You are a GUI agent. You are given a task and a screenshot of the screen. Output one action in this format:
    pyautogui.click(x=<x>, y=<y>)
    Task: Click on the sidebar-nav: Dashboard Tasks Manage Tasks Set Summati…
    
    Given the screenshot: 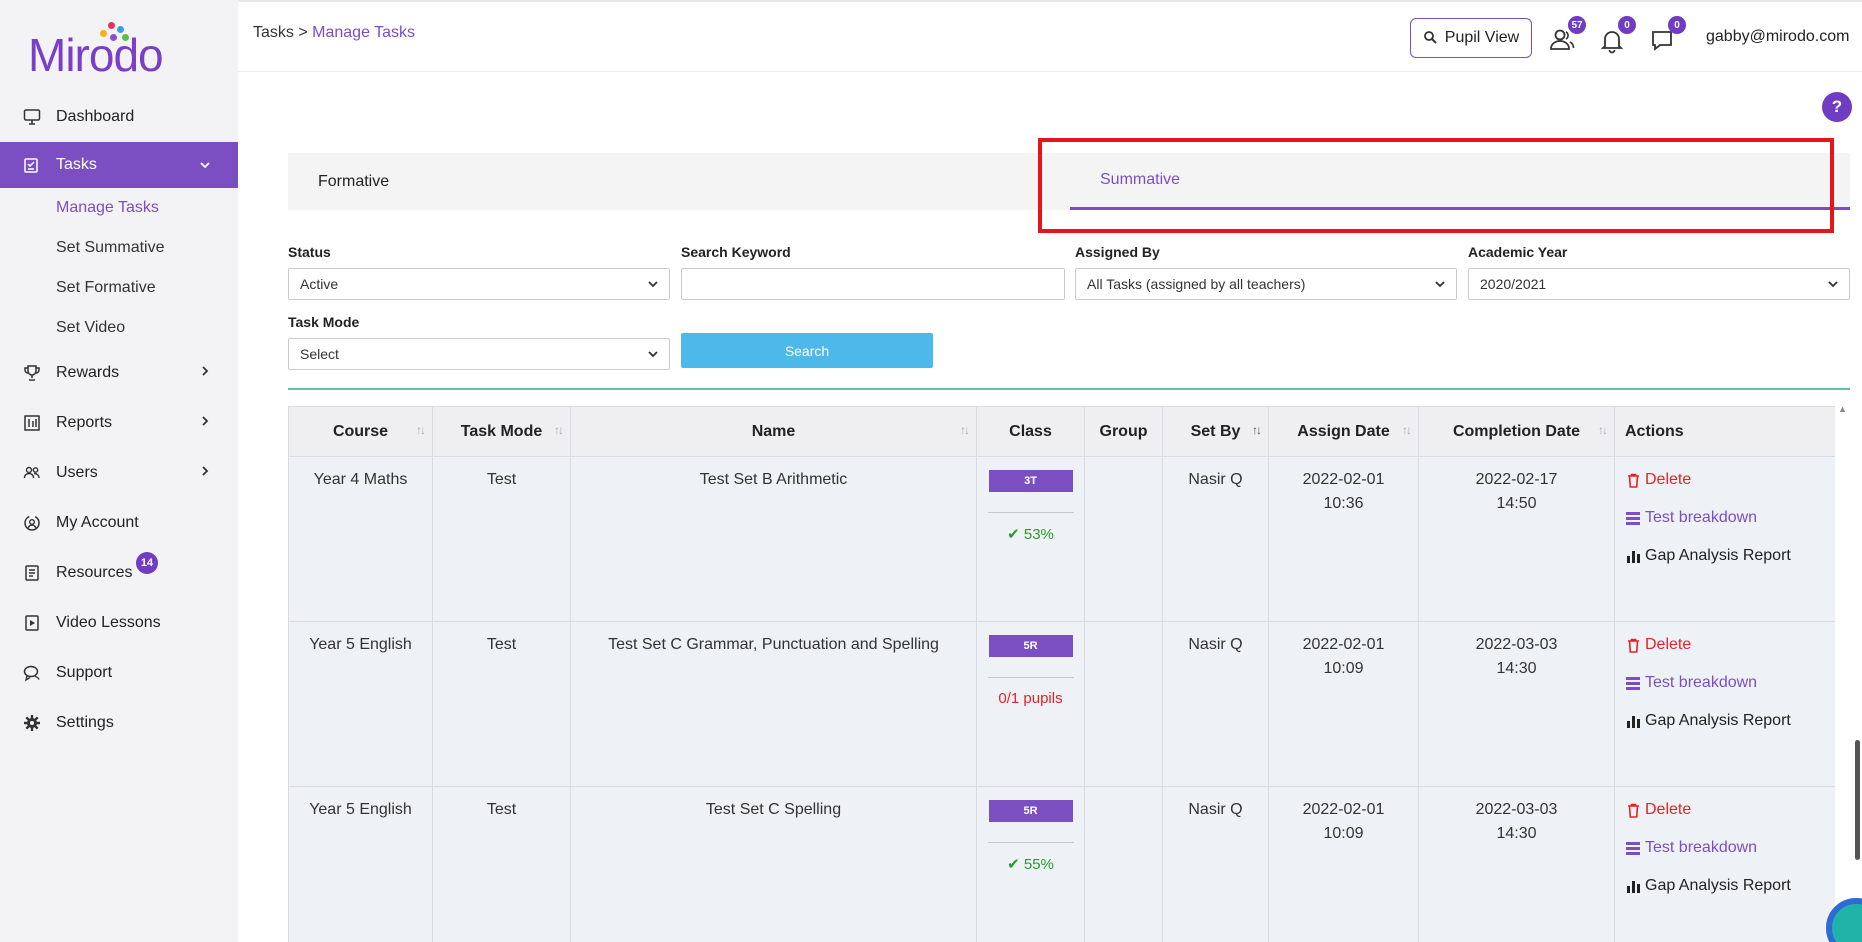 What is the action you would take?
    pyautogui.click(x=119, y=420)
    